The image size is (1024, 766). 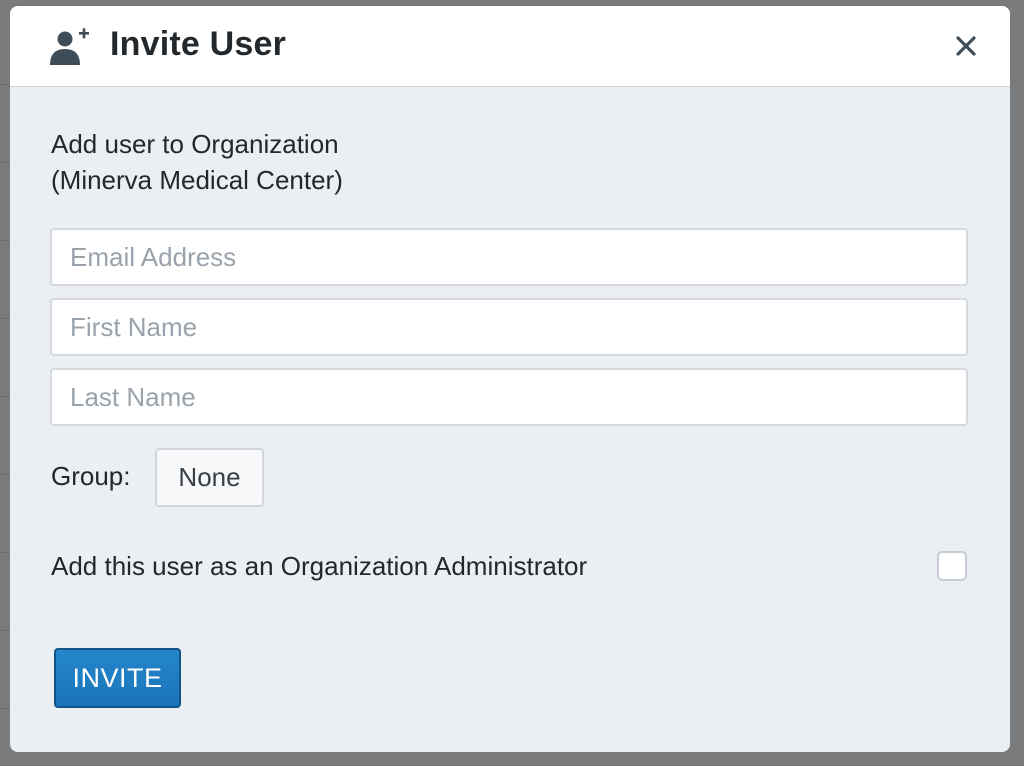 I want to click on org-description-line-1: Add user to Organization, so click(x=195, y=144).